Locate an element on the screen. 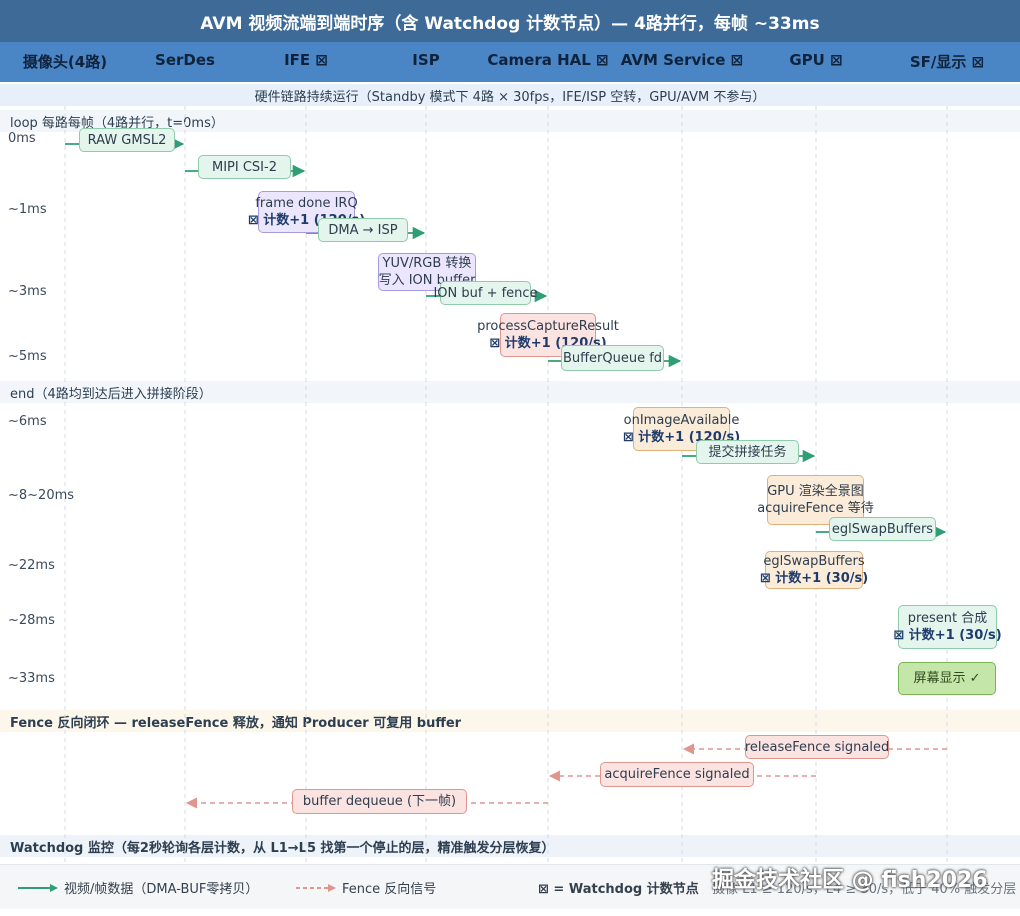 This screenshot has height=916, width=1020. step-egl-swap-buffers: eglSwapBuffers ⊠ 计数+1 (30/s) is located at coordinates (814, 570).